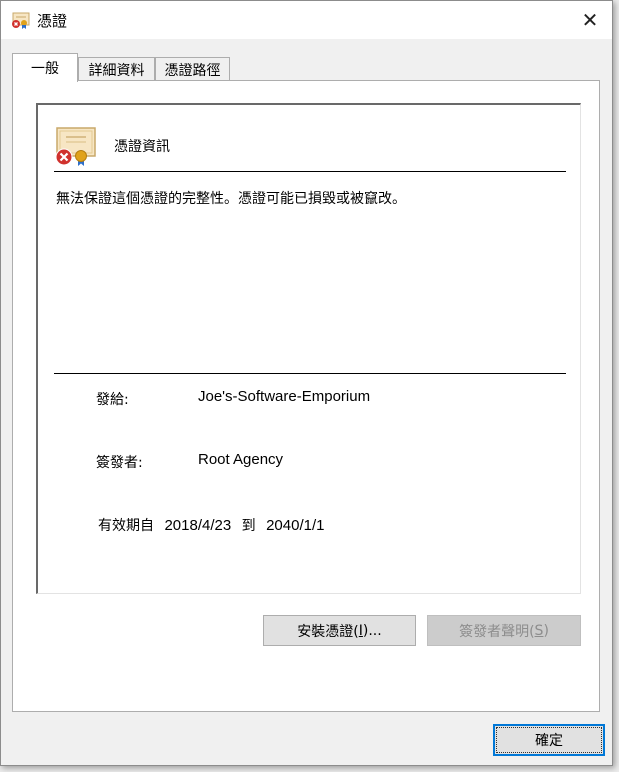  What do you see at coordinates (119, 463) in the screenshot?
I see `issued-by-label: 簽發者:` at bounding box center [119, 463].